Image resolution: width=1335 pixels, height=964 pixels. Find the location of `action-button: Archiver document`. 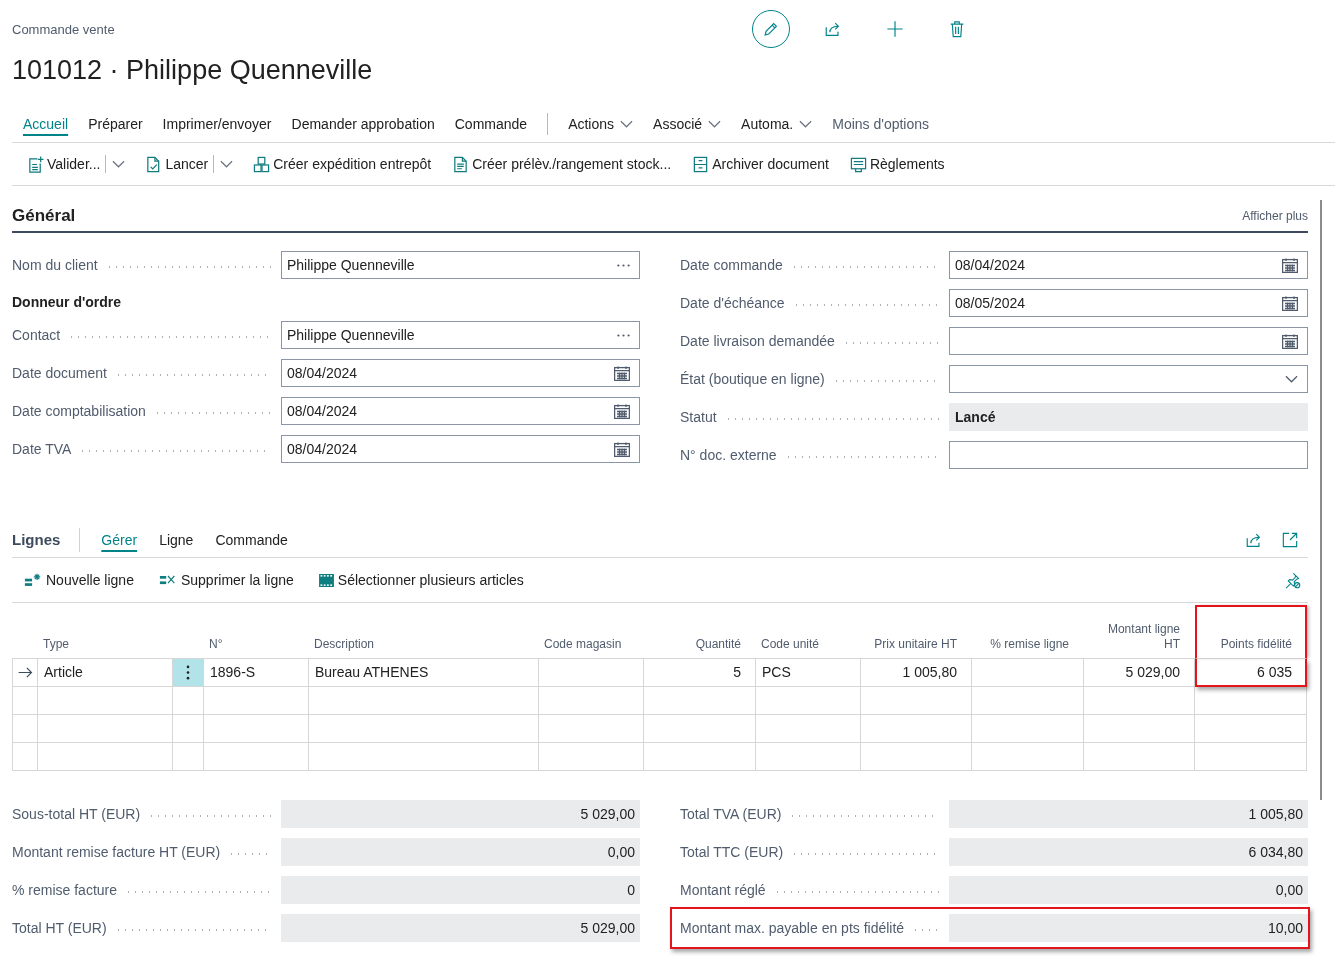

action-button: Archiver document is located at coordinates (762, 164).